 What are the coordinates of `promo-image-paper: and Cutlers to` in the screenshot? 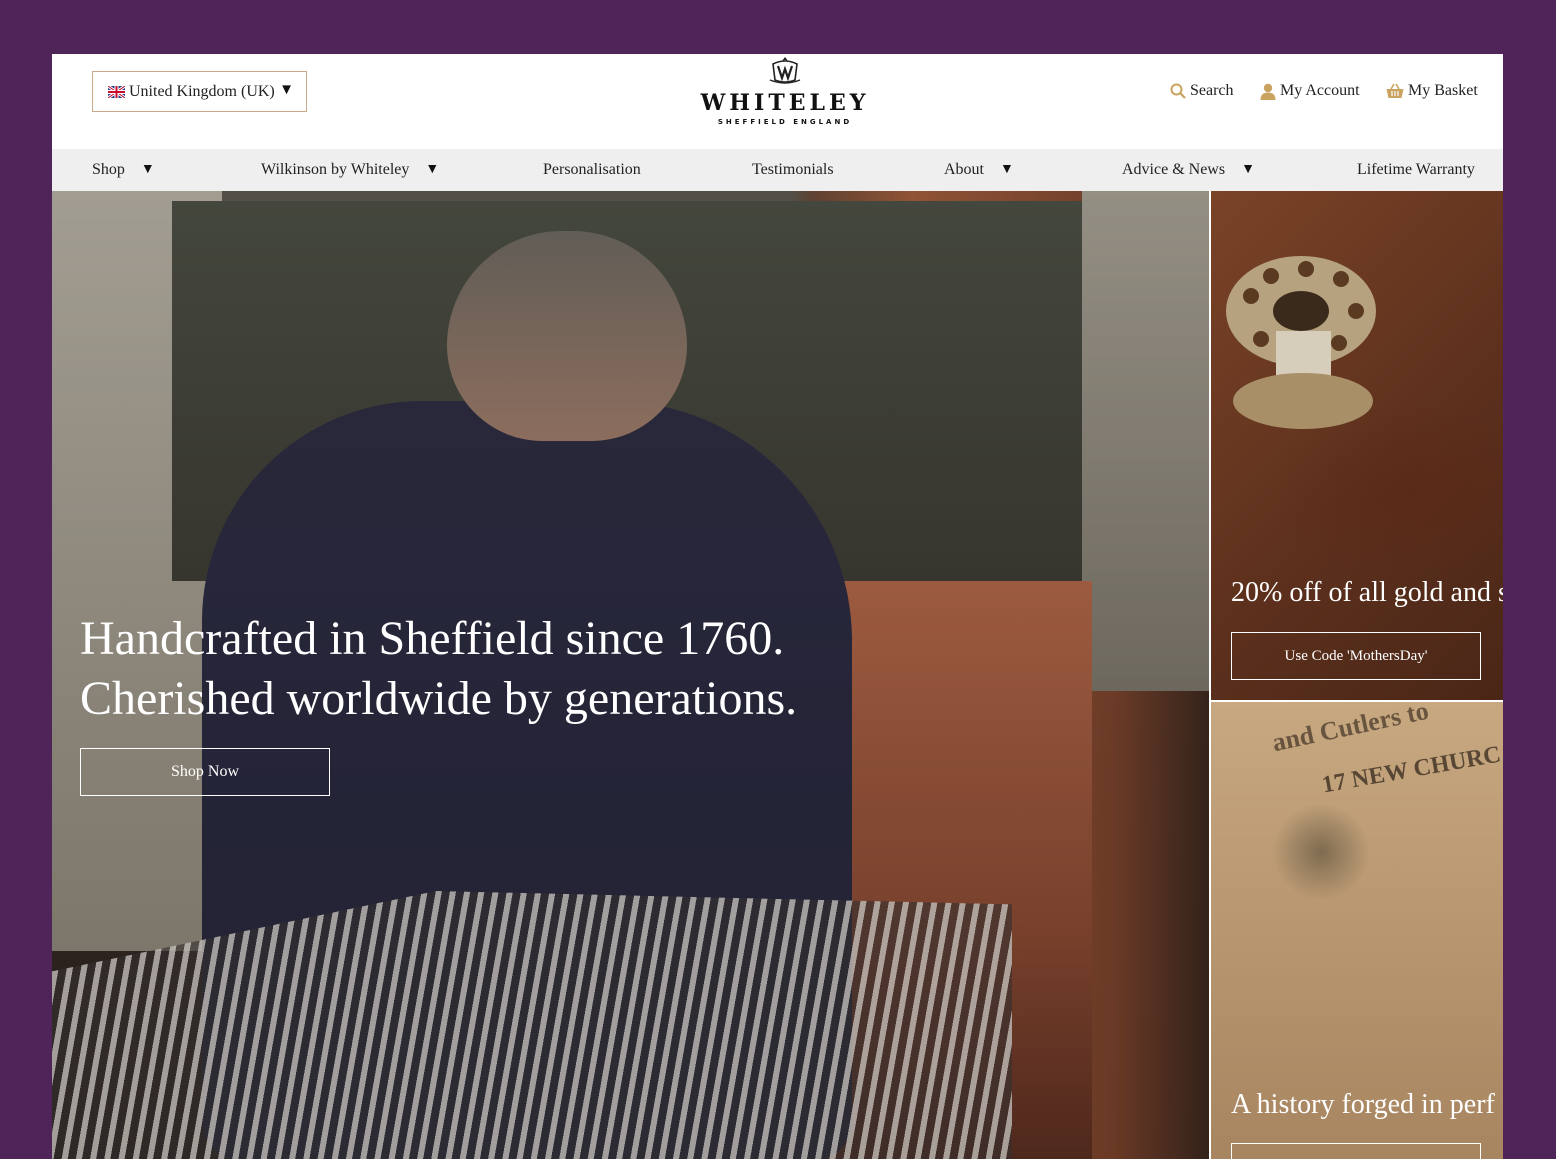 It's located at (1350, 730).